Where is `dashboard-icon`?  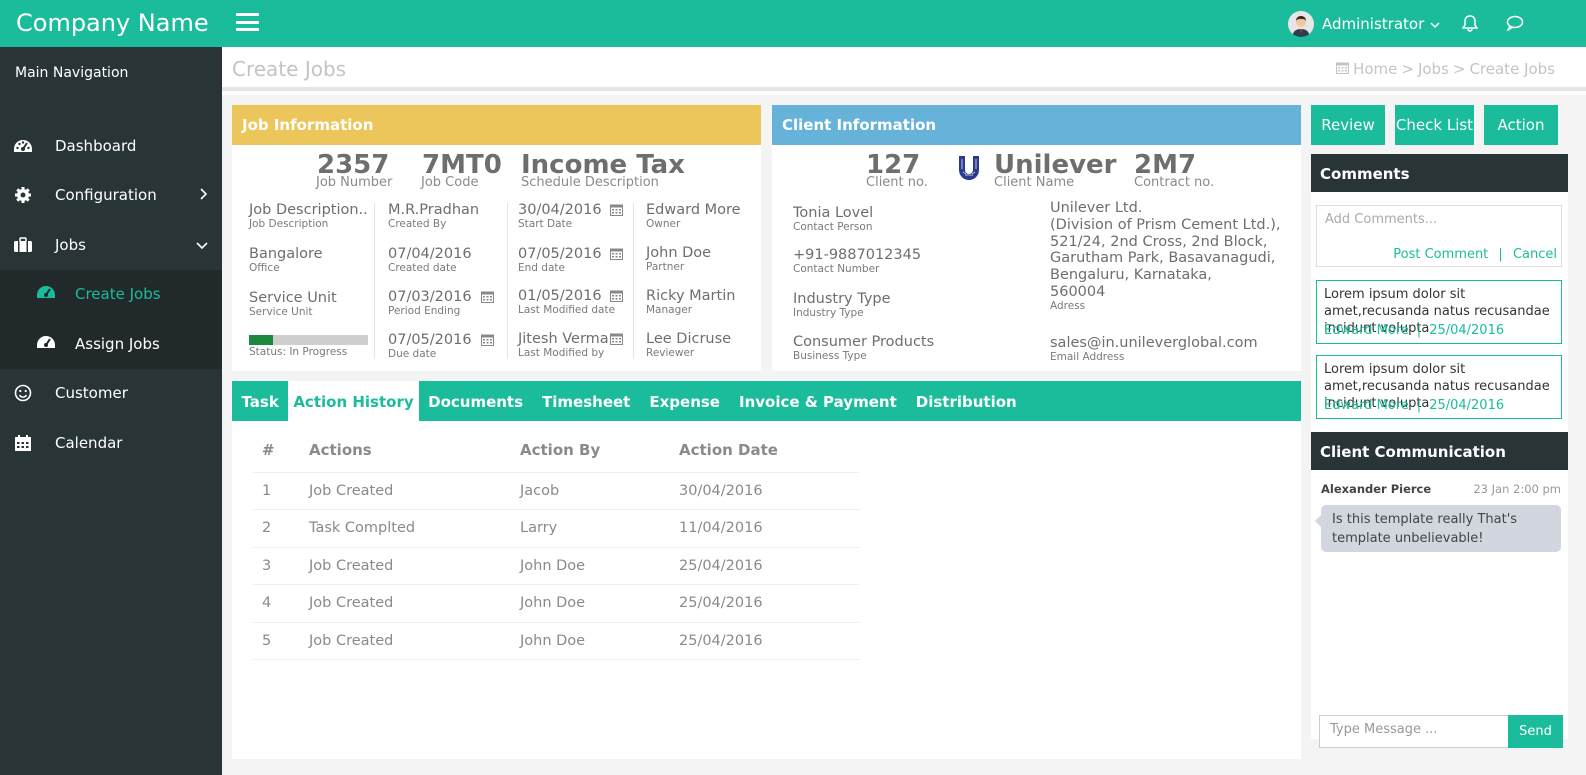
dashboard-icon is located at coordinates (23, 146).